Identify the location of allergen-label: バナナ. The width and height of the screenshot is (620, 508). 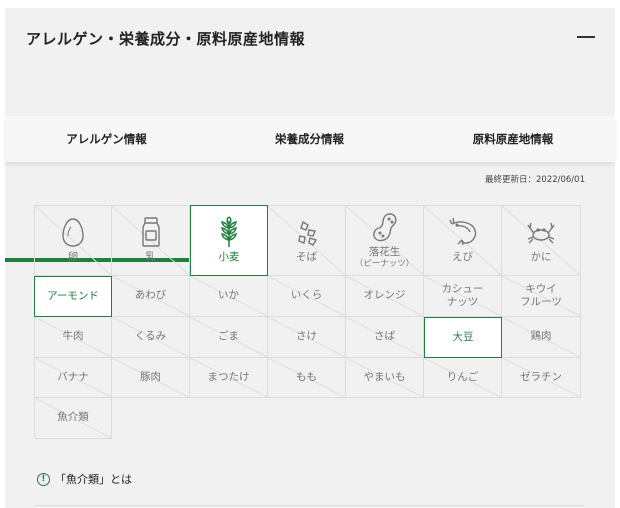
(73, 376).